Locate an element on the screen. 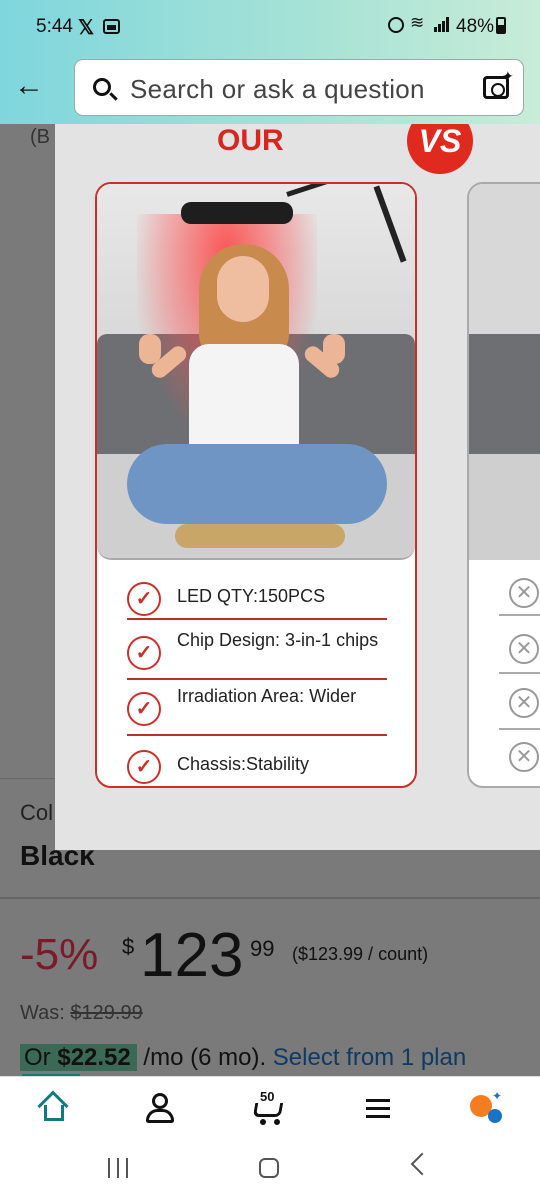 This screenshot has width=540, height=1200. competitor-photo is located at coordinates (504, 372).